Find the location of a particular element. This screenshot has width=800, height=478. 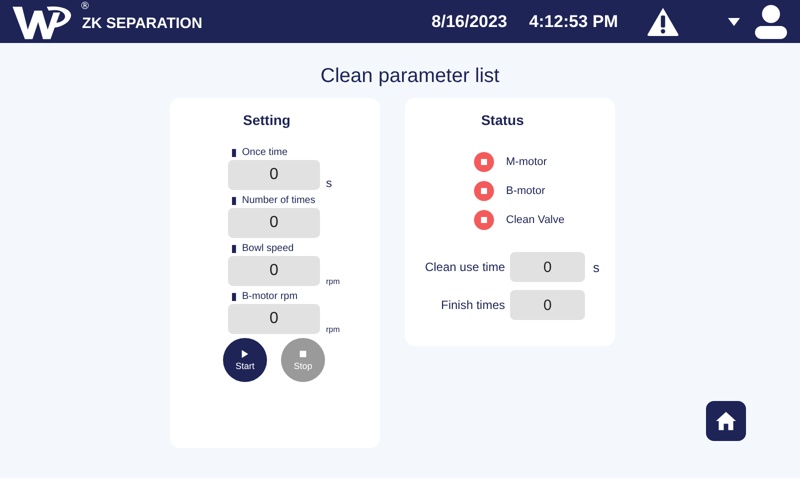

play-icon is located at coordinates (245, 354).